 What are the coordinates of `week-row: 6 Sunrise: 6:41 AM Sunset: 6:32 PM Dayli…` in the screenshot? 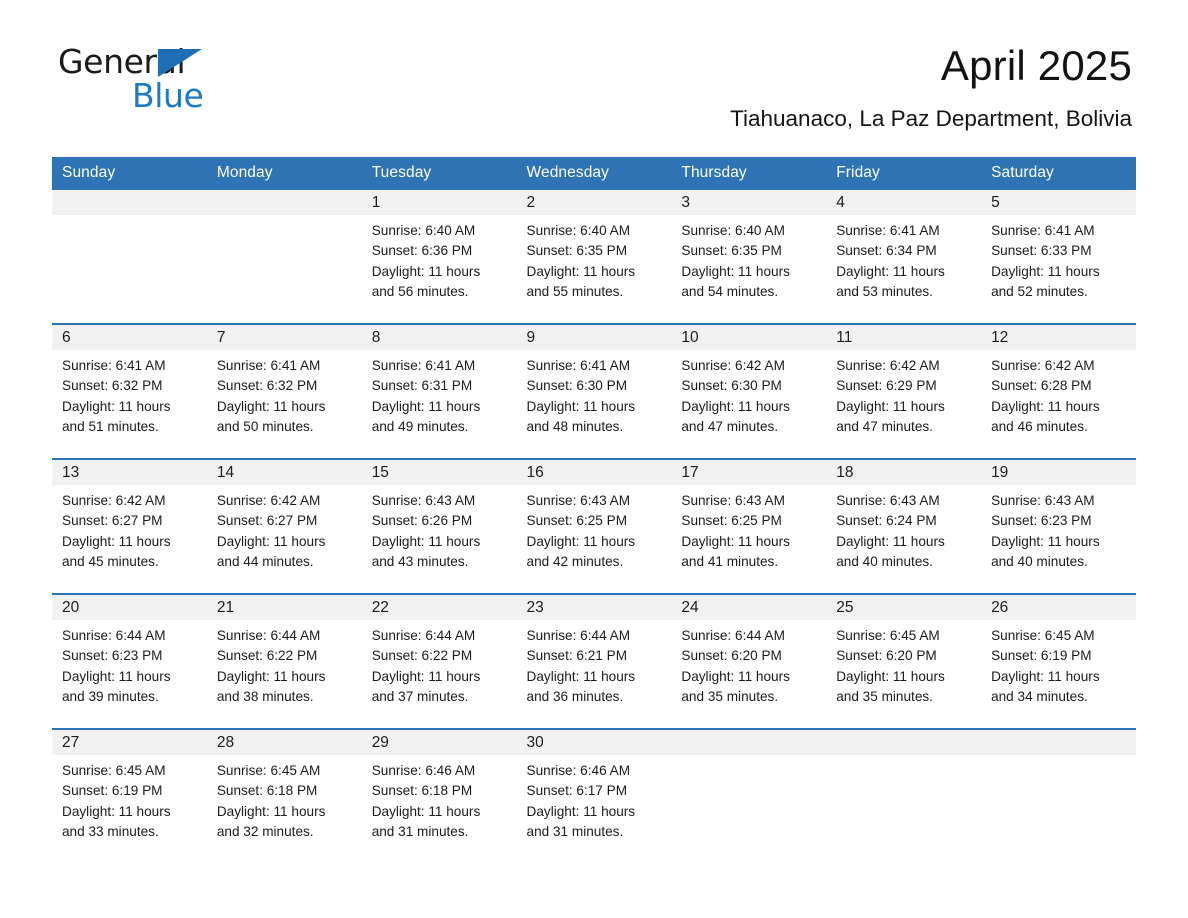 It's located at (594, 391).